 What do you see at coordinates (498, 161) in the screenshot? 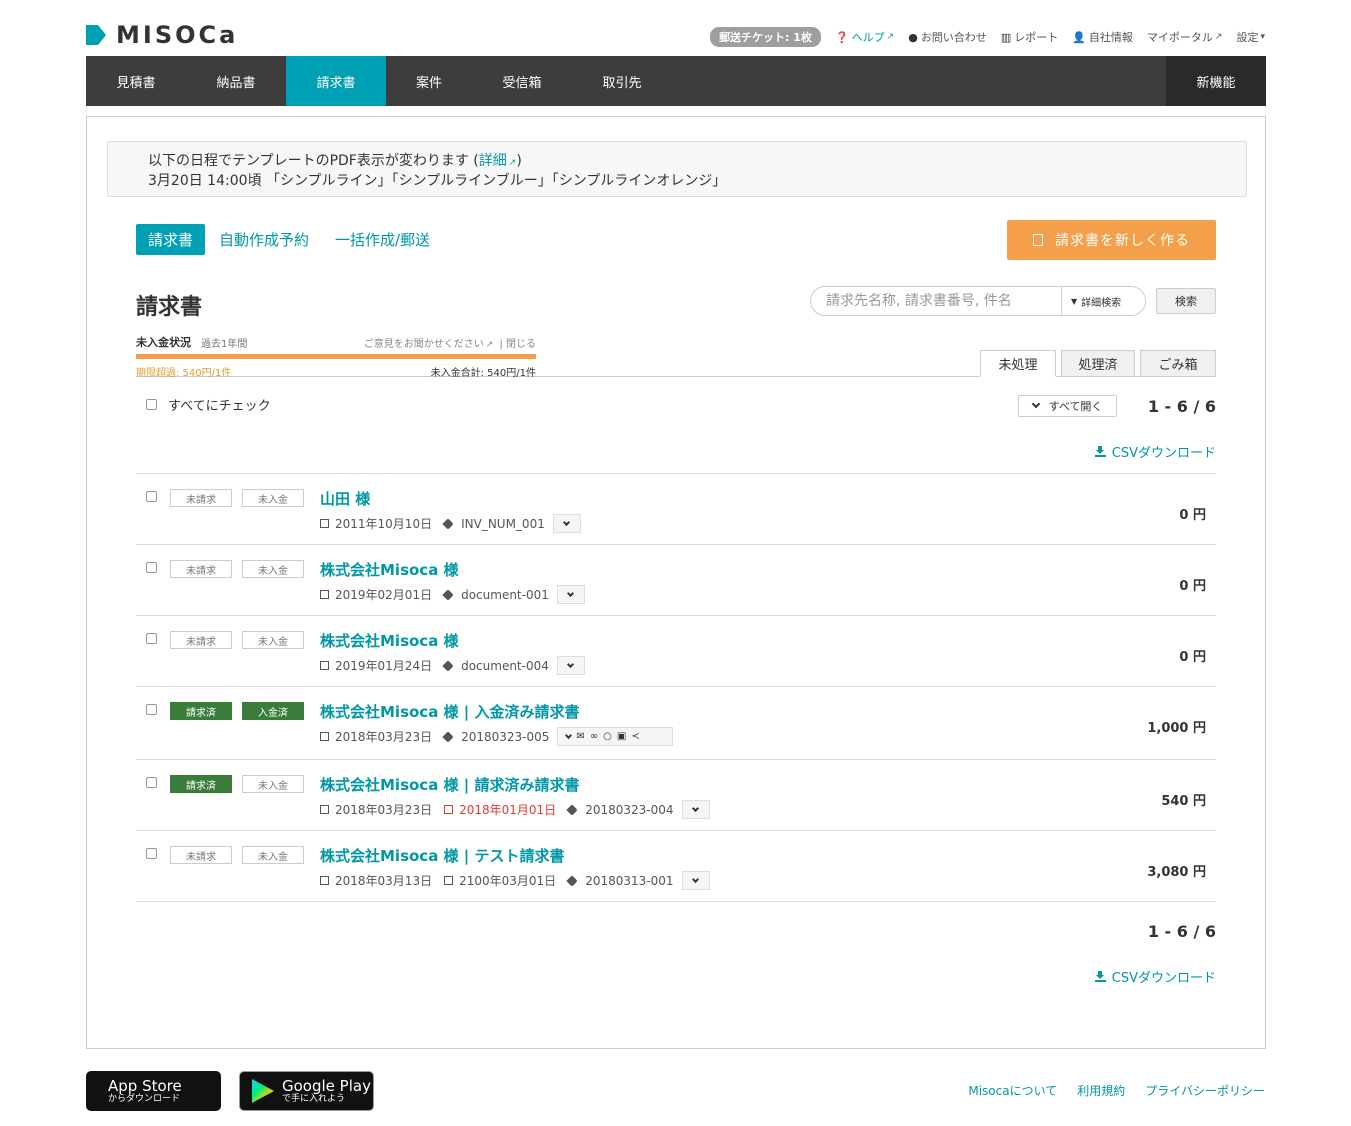
I see `notice-detail-link: 詳細 ↗` at bounding box center [498, 161].